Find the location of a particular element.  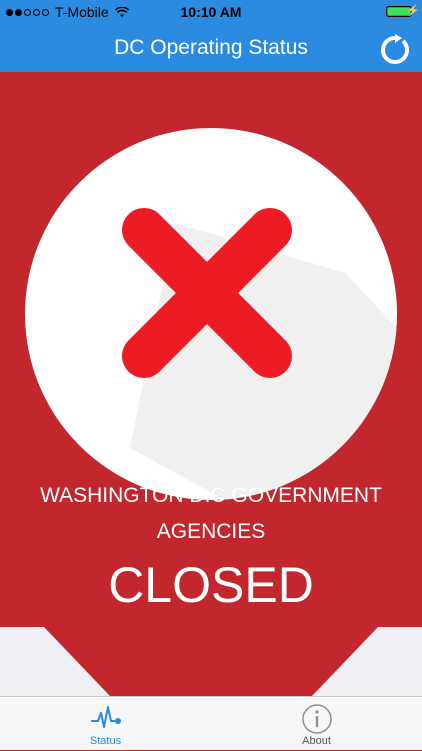

page-title: DC Operating Status is located at coordinates (211, 47).